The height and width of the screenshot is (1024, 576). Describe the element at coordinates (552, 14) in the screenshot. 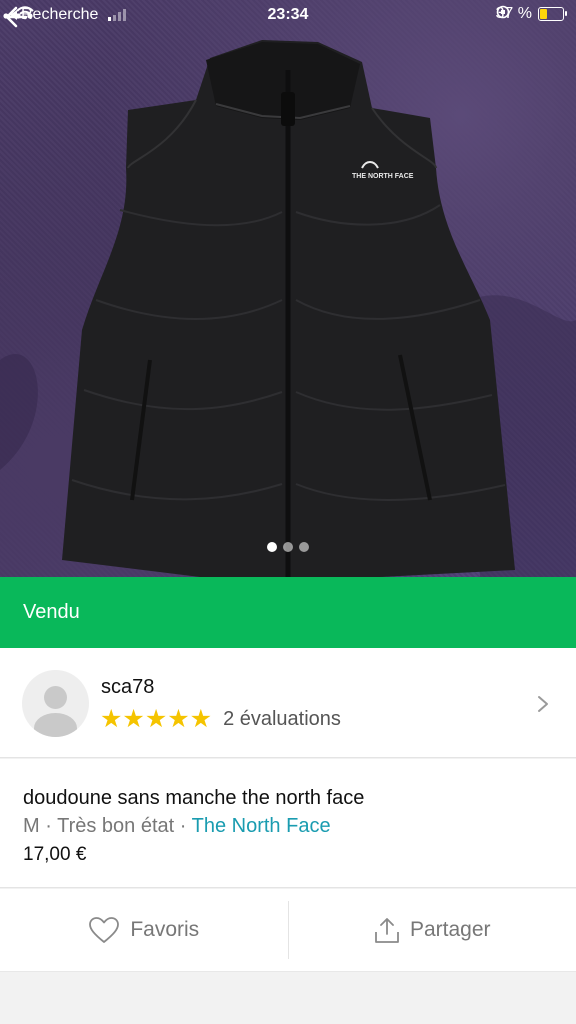

I see `battery-icon` at that location.